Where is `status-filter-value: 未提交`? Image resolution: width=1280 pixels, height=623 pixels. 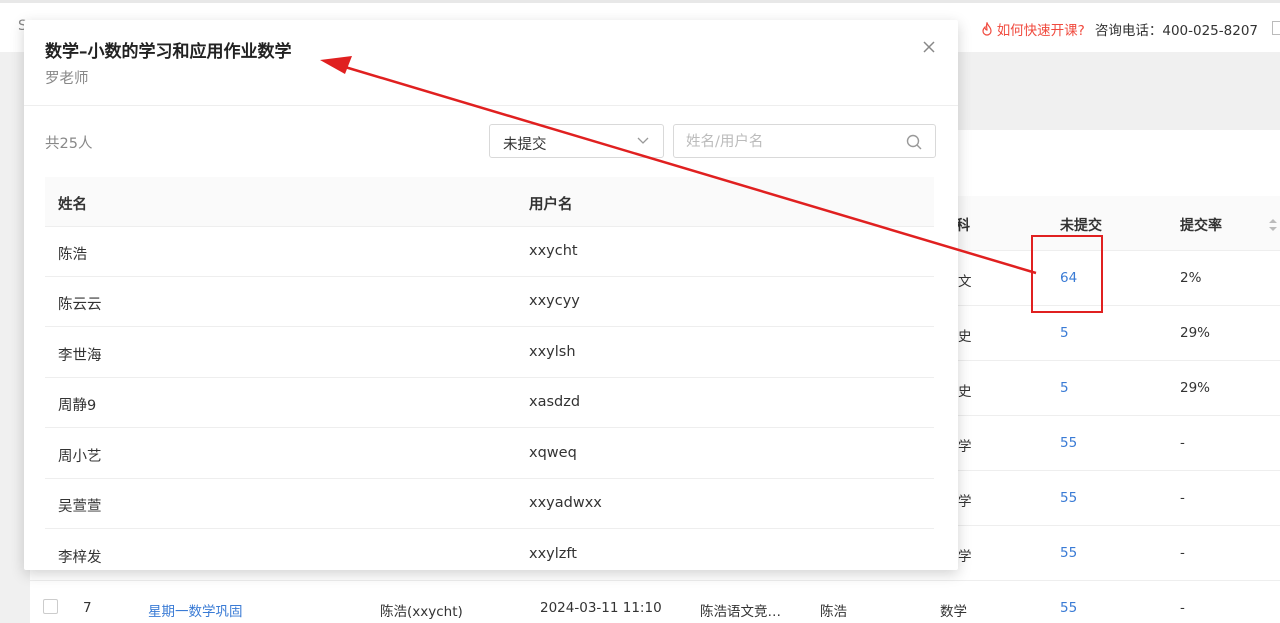 status-filter-value: 未提交 is located at coordinates (525, 145).